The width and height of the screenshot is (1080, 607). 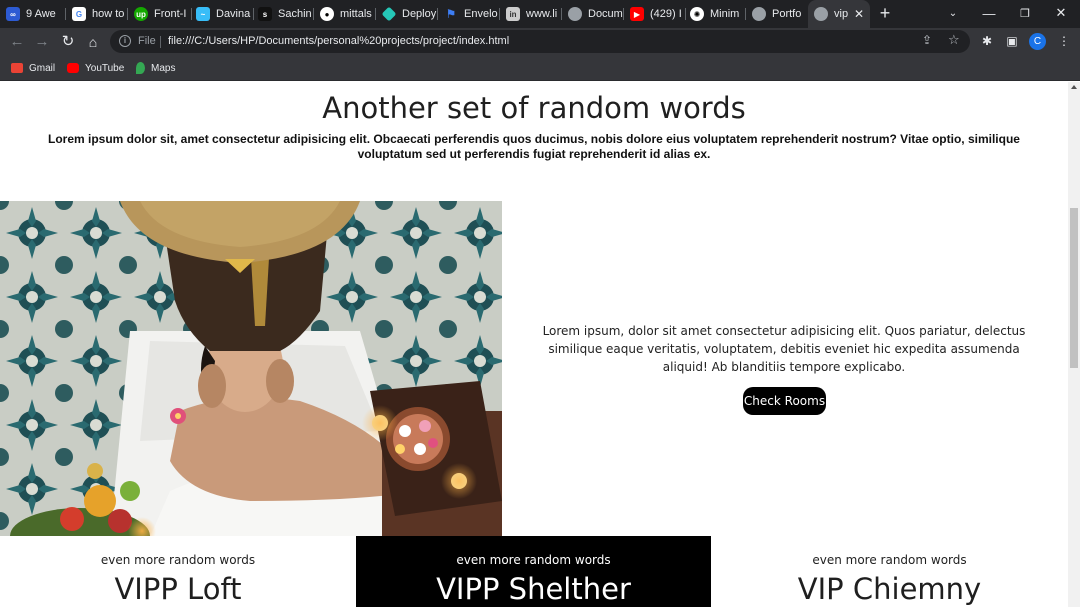 What do you see at coordinates (1012, 41) in the screenshot?
I see `side-panel-icon: ▣` at bounding box center [1012, 41].